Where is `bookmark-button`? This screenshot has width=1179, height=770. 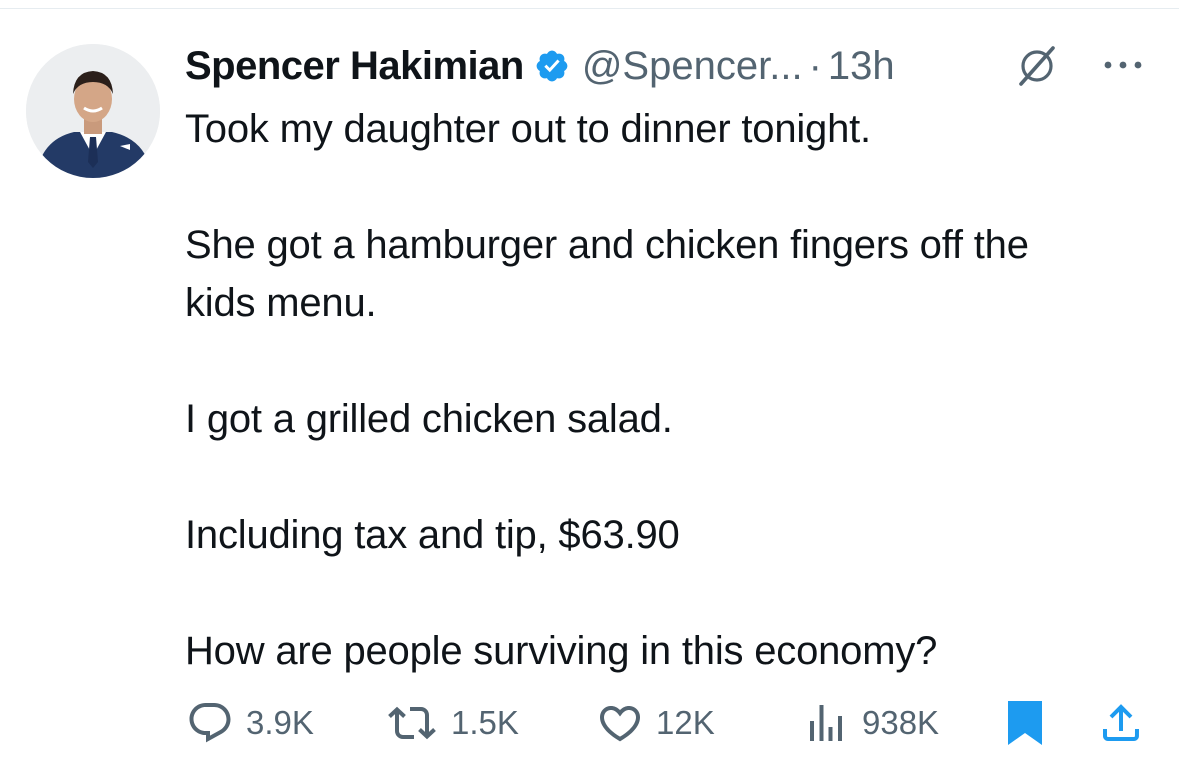
bookmark-button is located at coordinates (1025, 723).